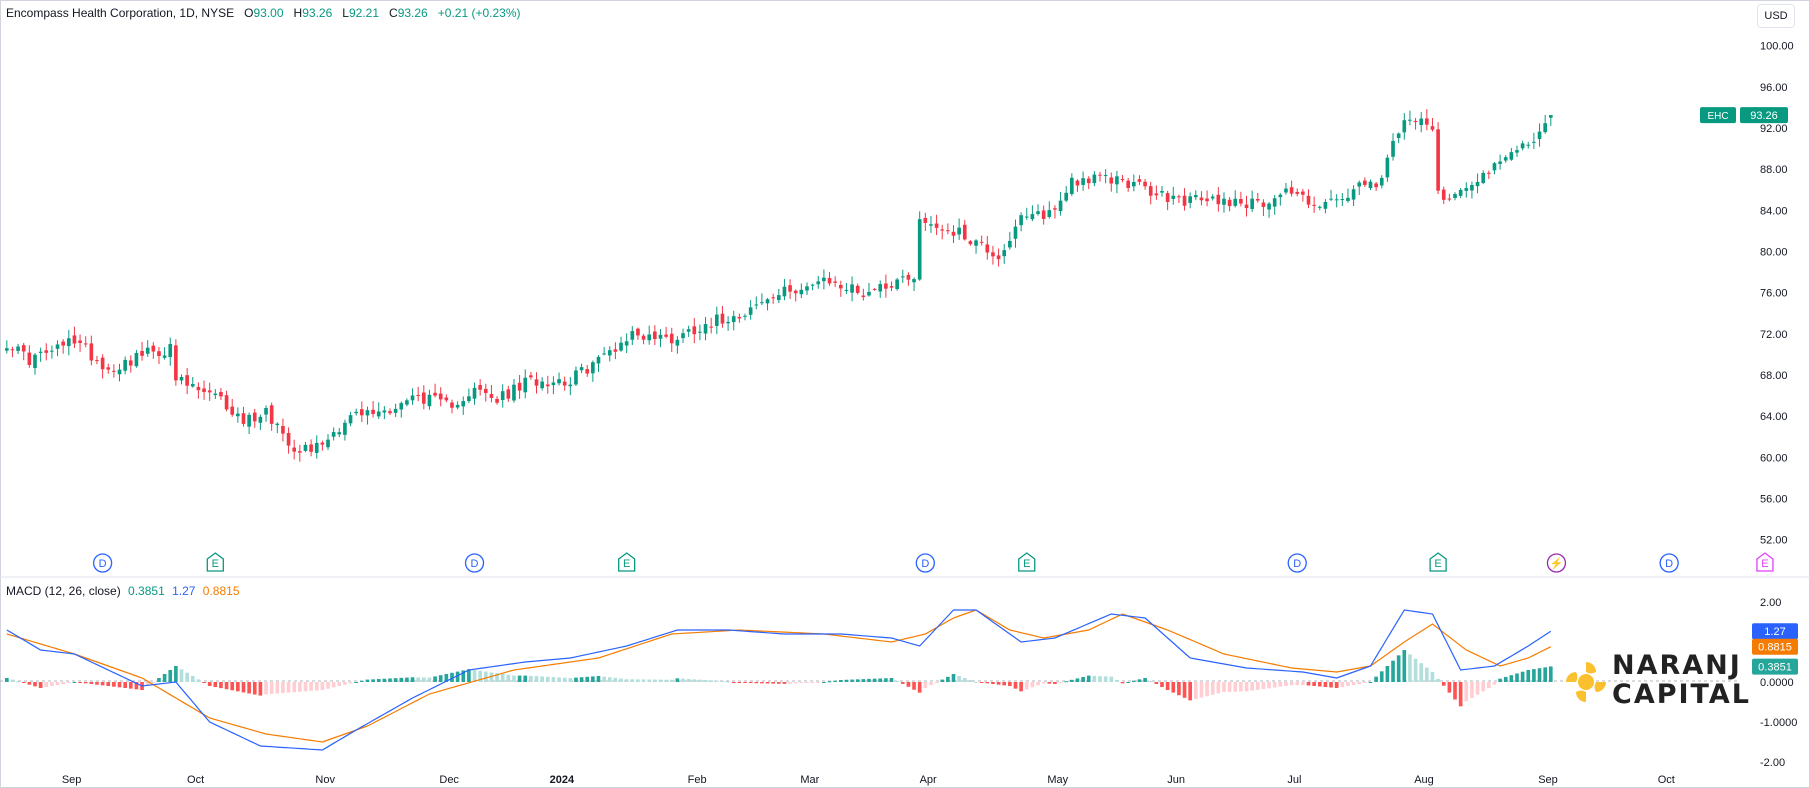  I want to click on event-marker-label: D, so click(103, 564).